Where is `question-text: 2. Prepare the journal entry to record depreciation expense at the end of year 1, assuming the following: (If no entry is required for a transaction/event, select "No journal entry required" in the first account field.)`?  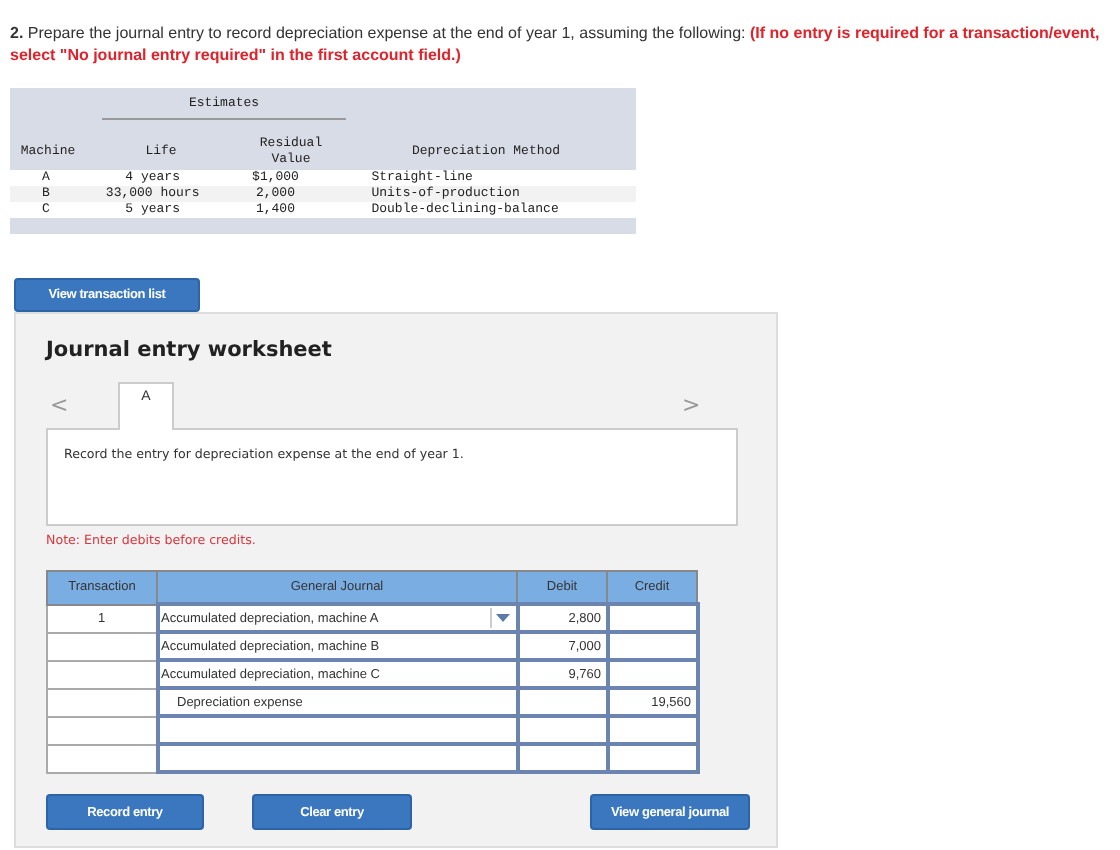
question-text: 2. Prepare the journal entry to record depreciation expense at the end of year 1, assuming the following: (If no entry is required for a transaction/event, select "No journal entry required" in the first account field.) is located at coordinates (555, 44).